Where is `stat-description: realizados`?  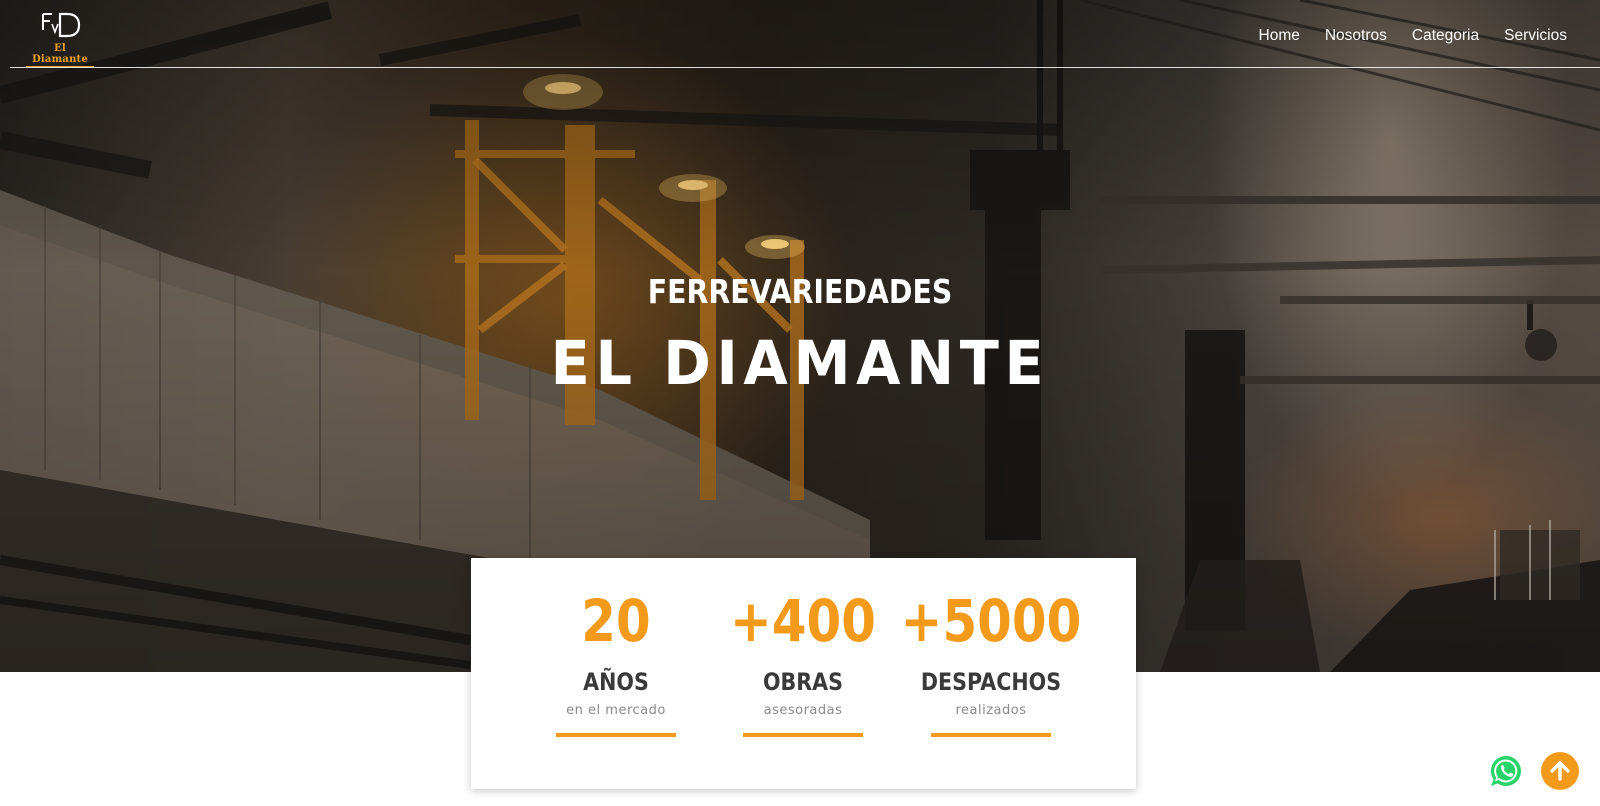
stat-description: realizados is located at coordinates (991, 710).